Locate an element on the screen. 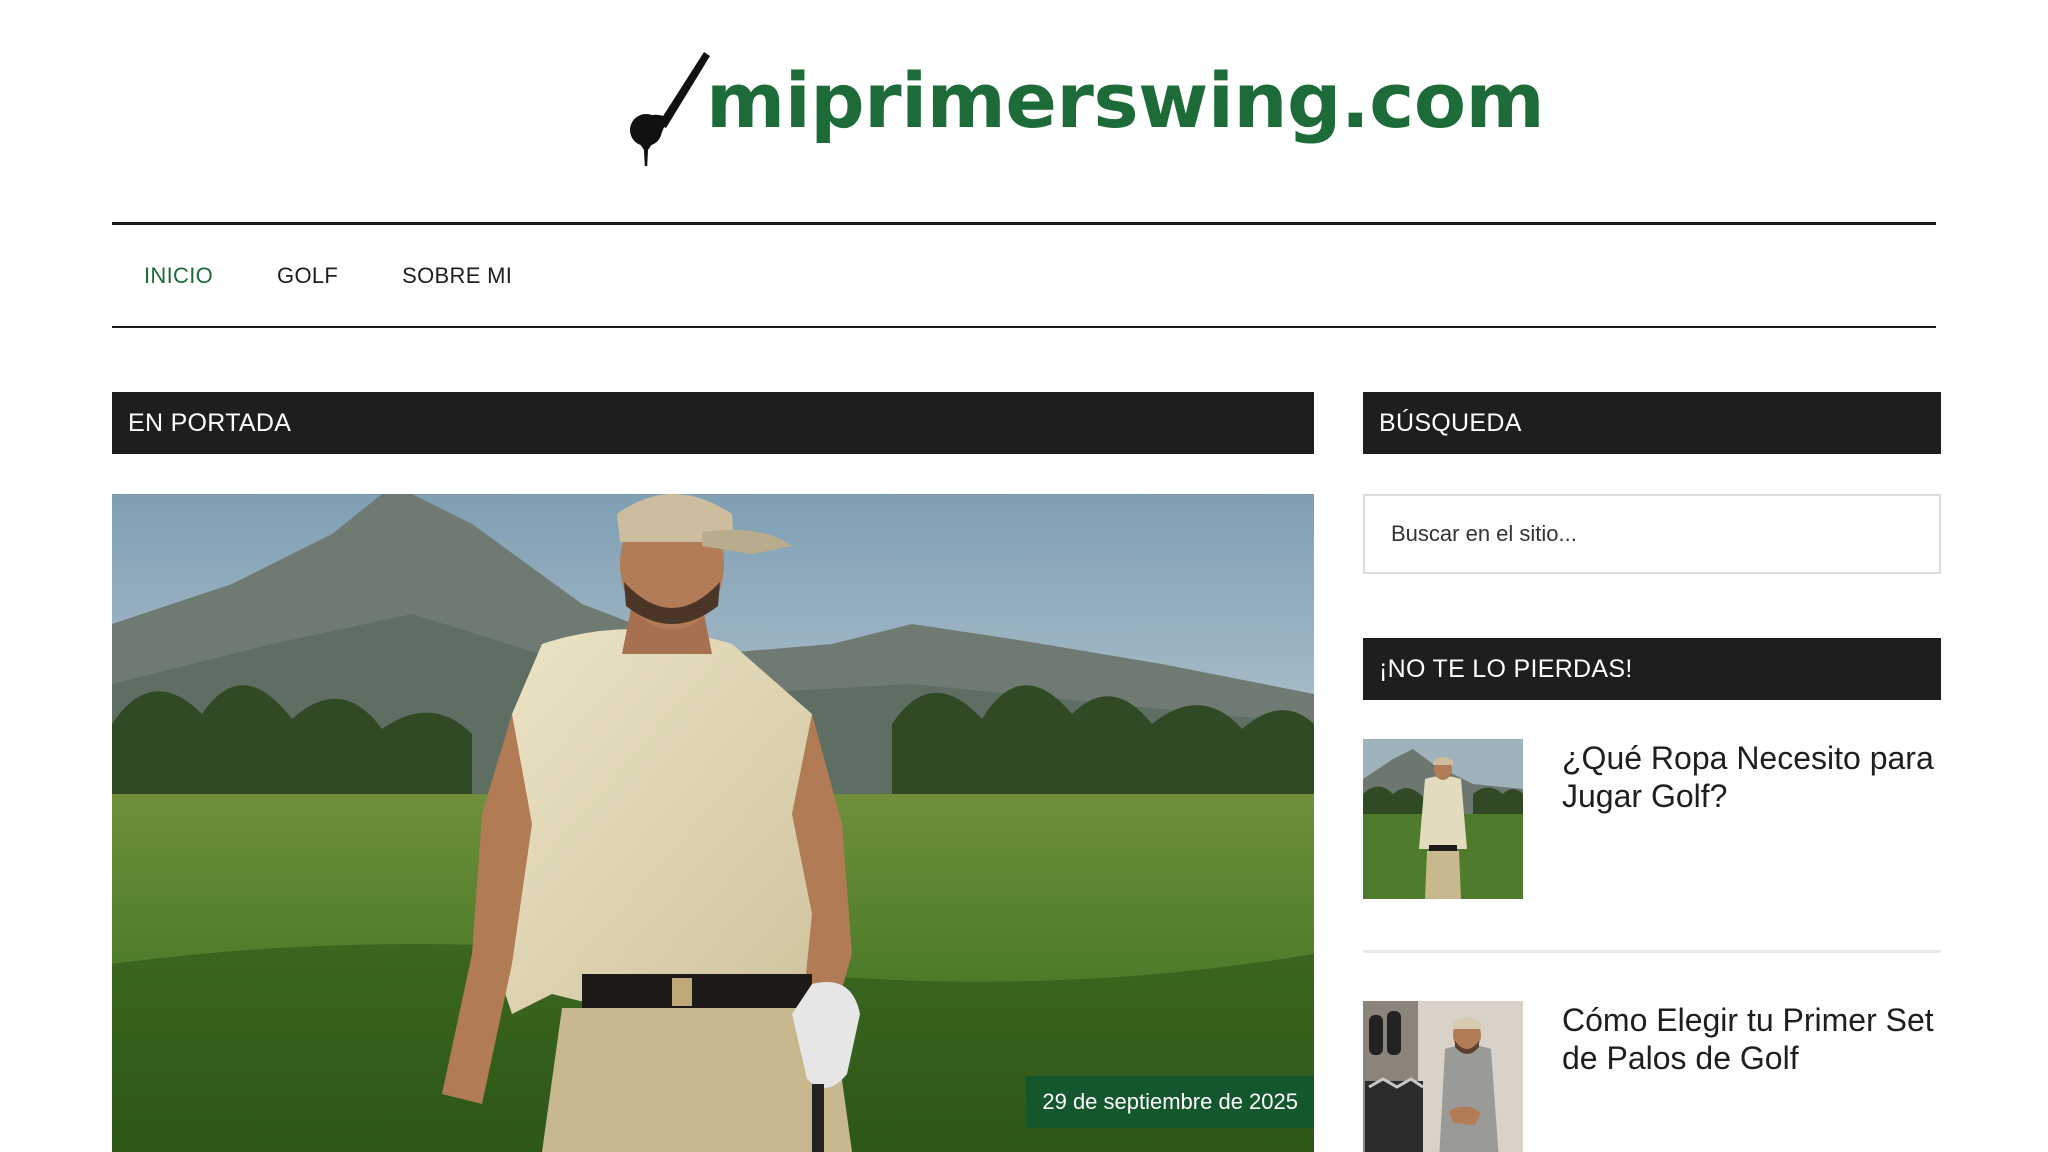 The width and height of the screenshot is (2048, 1152). section-title-no-te-lo-pierdas: ¡NO TE LO PIERDAS! is located at coordinates (1652, 669).